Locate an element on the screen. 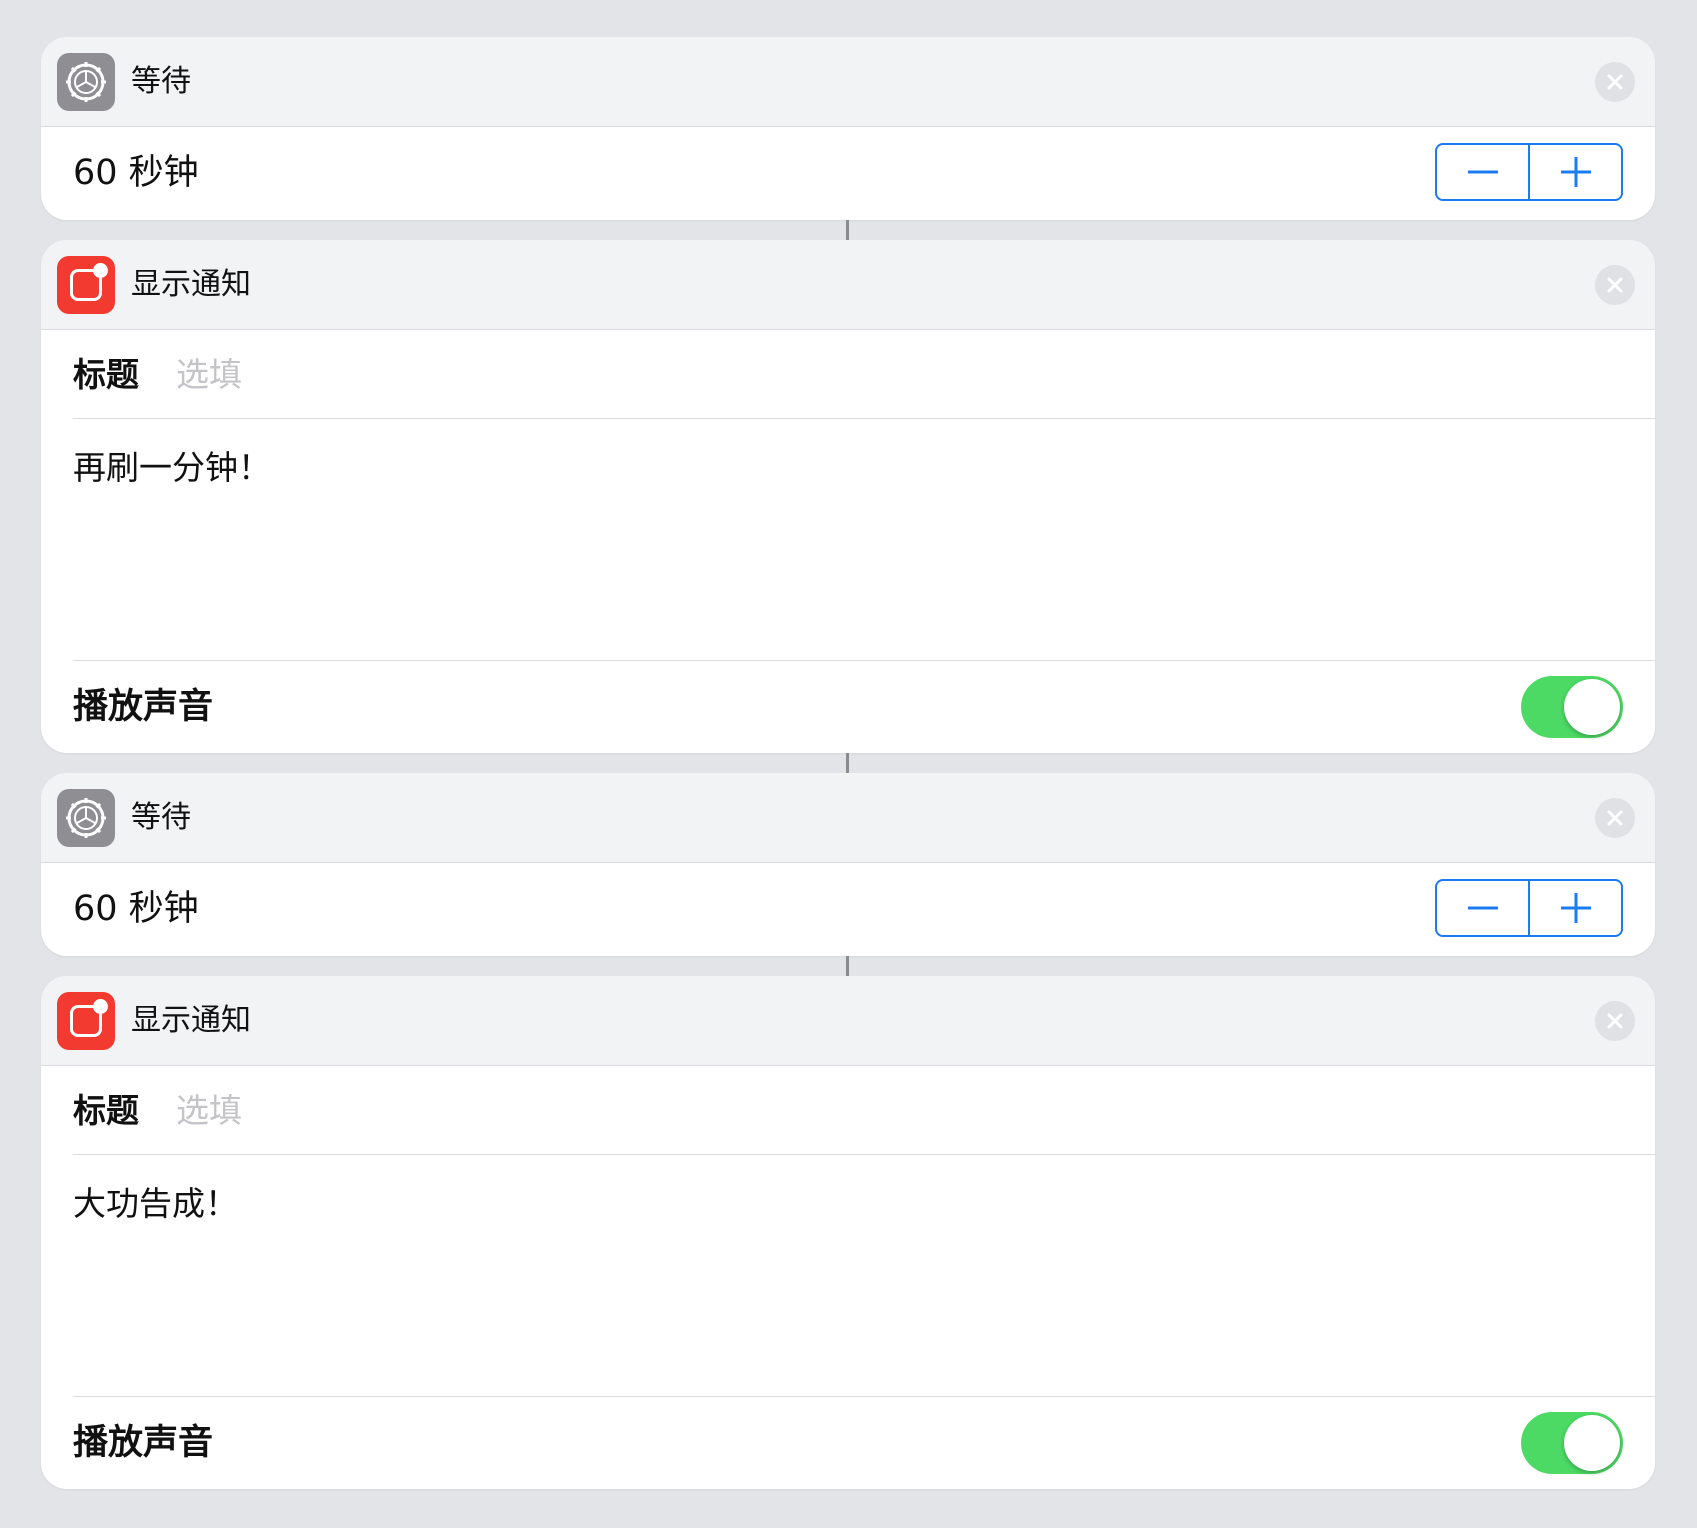 Image resolution: width=1697 pixels, height=1528 pixels. body-field-row: 再刷一分钟！ is located at coordinates (864, 540).